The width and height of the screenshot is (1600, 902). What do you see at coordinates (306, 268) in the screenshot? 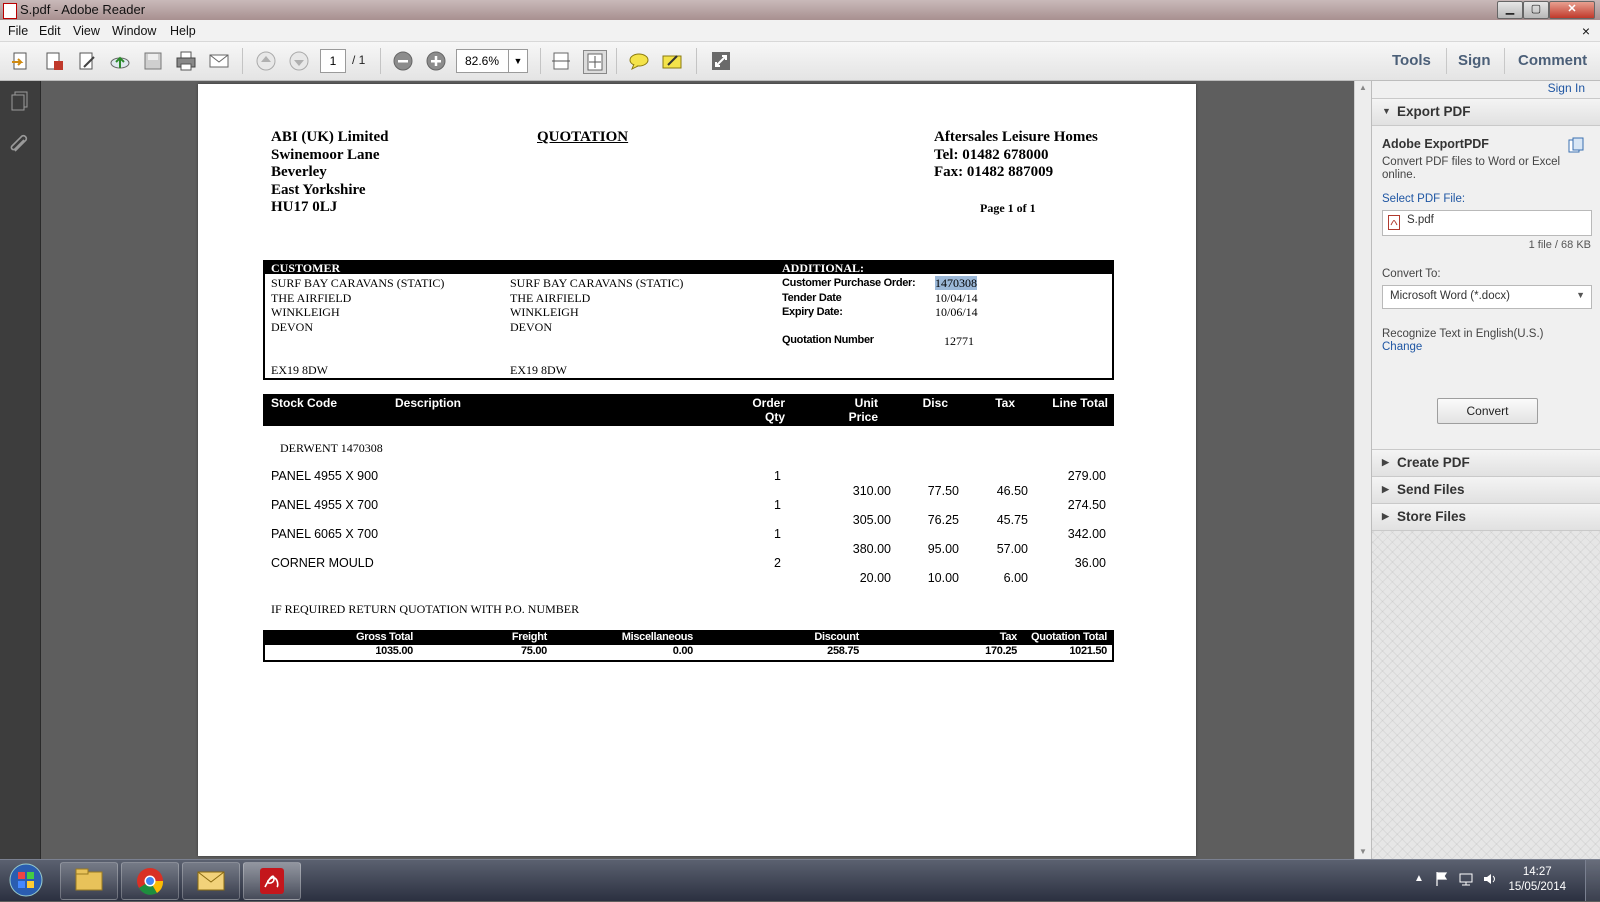
I see `customer-header: CUSTOMER` at bounding box center [306, 268].